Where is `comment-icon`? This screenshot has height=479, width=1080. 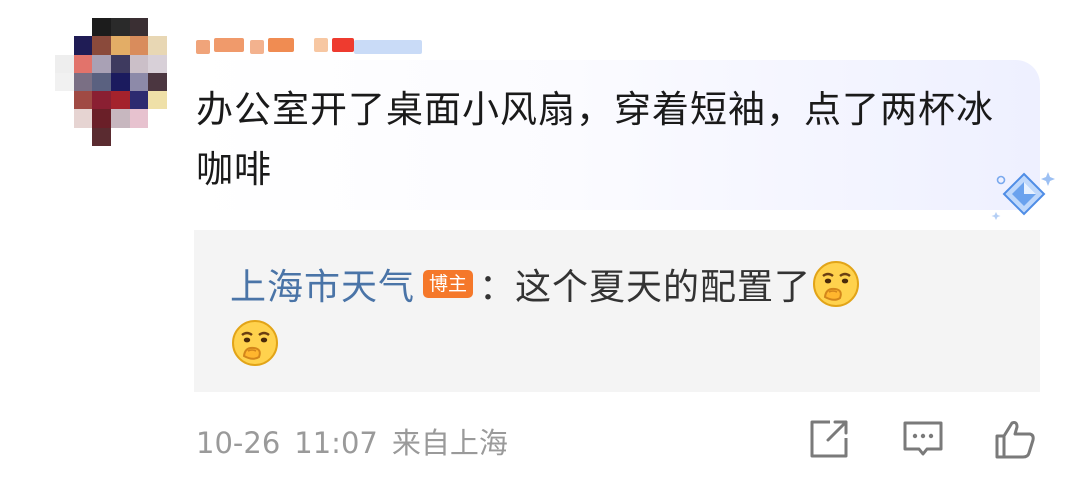
comment-icon is located at coordinates (923, 439).